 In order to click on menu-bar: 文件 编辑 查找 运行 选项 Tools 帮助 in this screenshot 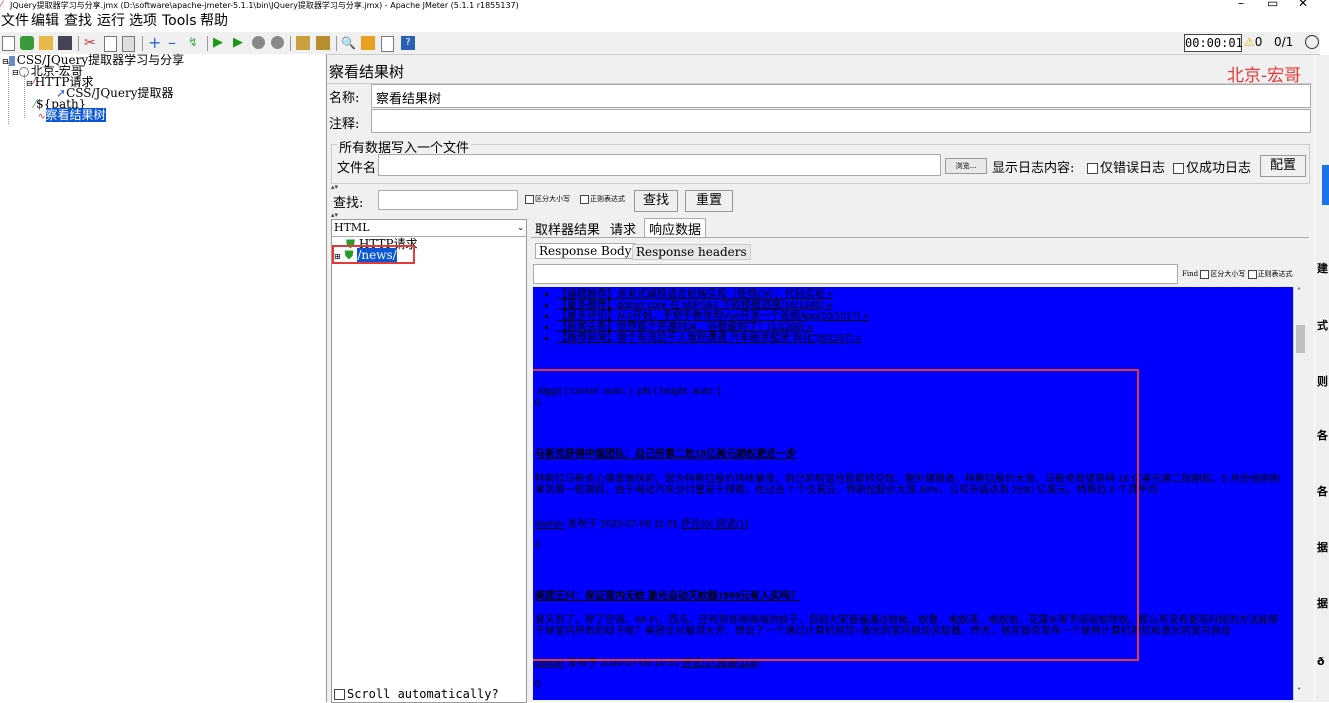, I will do `click(660, 21)`.